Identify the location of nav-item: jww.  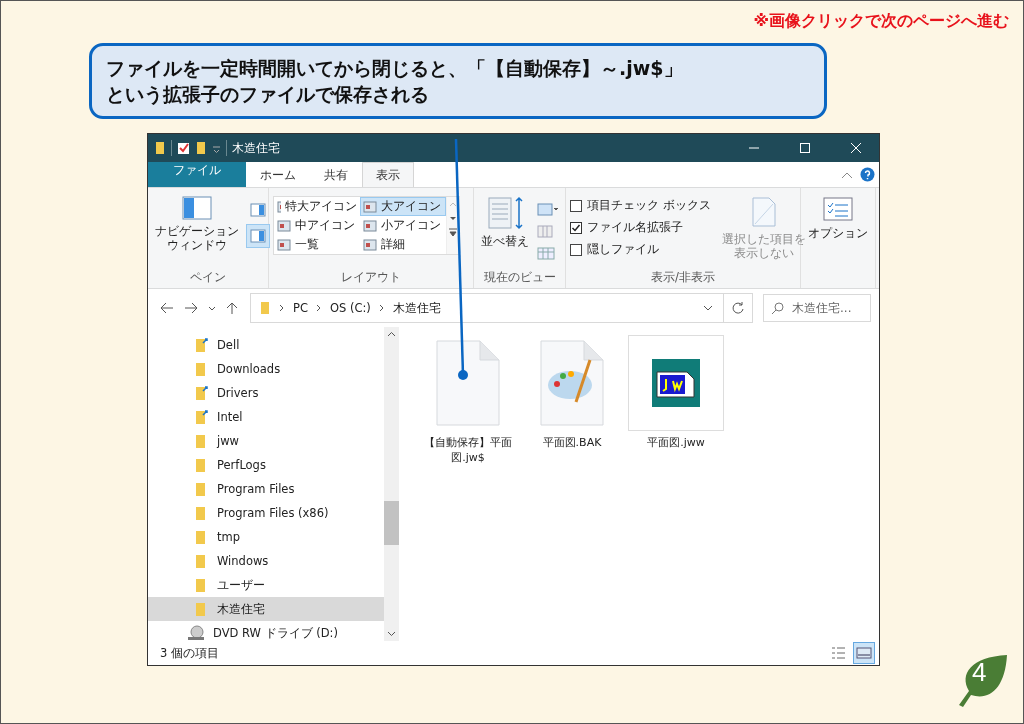
(266, 441).